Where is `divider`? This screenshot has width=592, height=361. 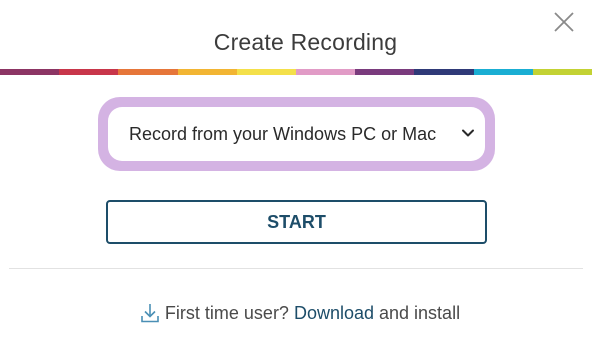 divider is located at coordinates (296, 268).